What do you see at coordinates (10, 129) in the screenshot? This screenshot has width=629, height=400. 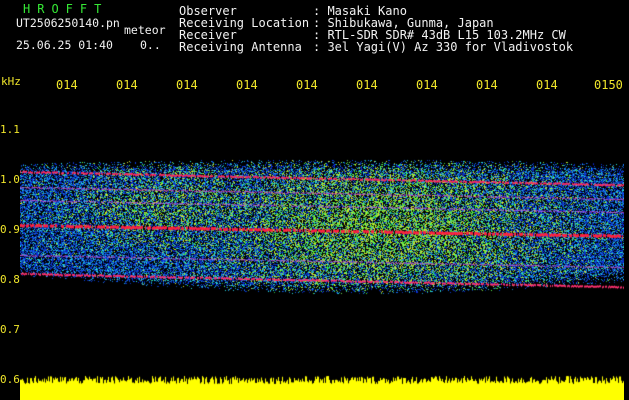 I see `freq-tick: 1.1` at bounding box center [10, 129].